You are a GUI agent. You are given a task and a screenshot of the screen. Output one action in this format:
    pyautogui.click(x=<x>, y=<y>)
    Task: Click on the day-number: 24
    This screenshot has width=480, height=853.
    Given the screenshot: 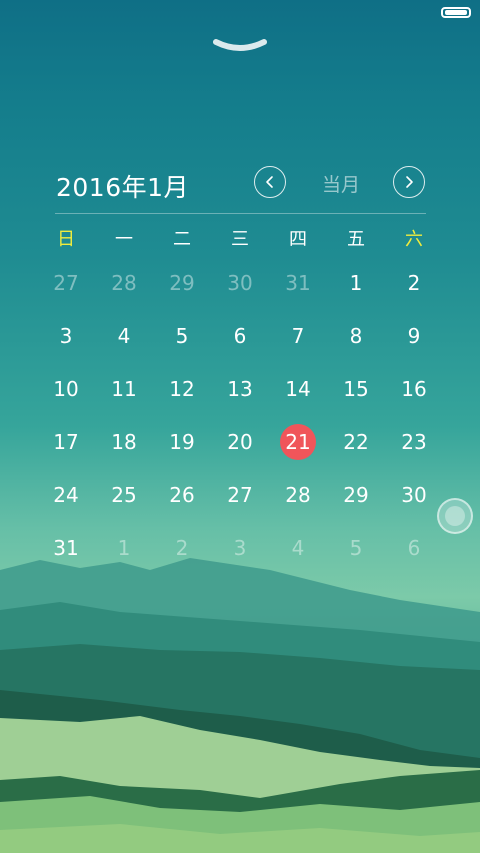 What is the action you would take?
    pyautogui.click(x=66, y=494)
    